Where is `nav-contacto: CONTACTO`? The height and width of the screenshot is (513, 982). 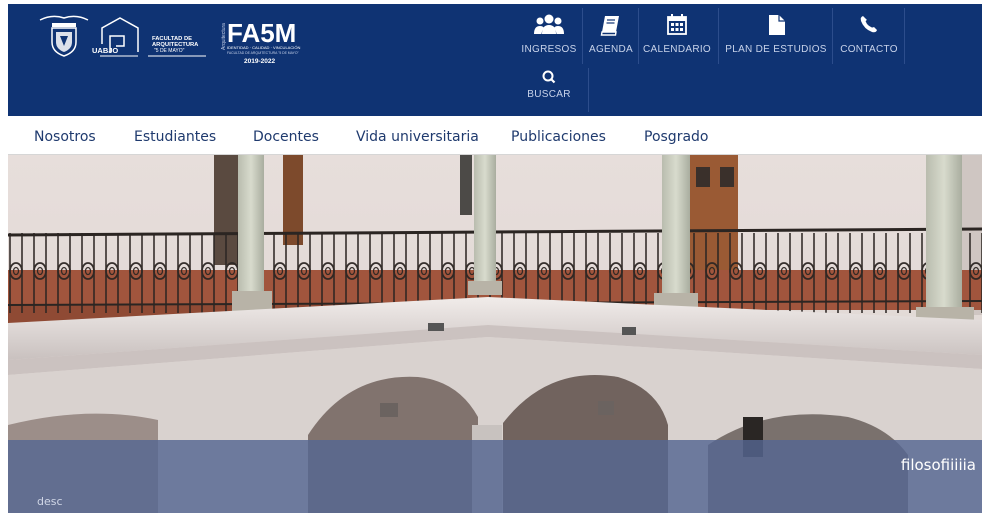
nav-contacto: CONTACTO is located at coordinates (869, 38).